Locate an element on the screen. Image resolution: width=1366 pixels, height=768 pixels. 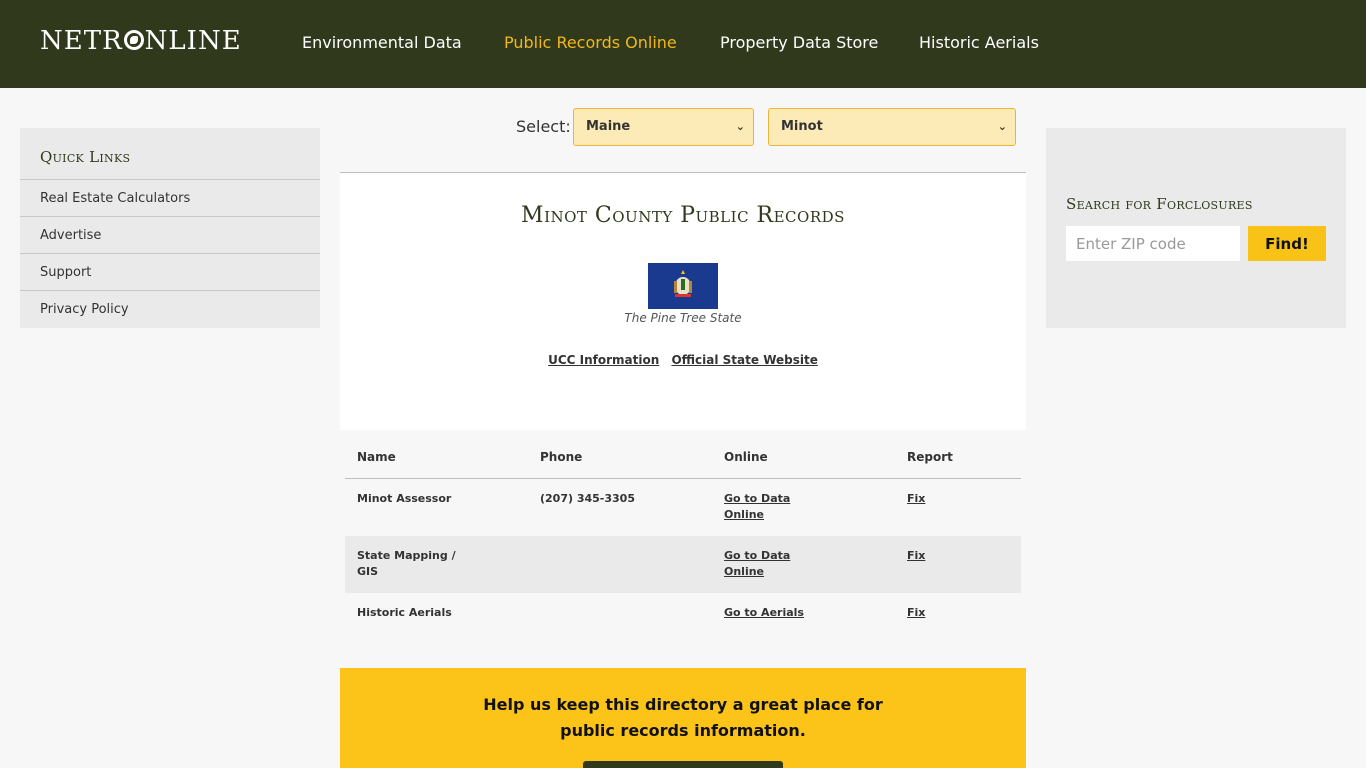
go-to-aerials-link: Go to Aerials is located at coordinates (764, 613).